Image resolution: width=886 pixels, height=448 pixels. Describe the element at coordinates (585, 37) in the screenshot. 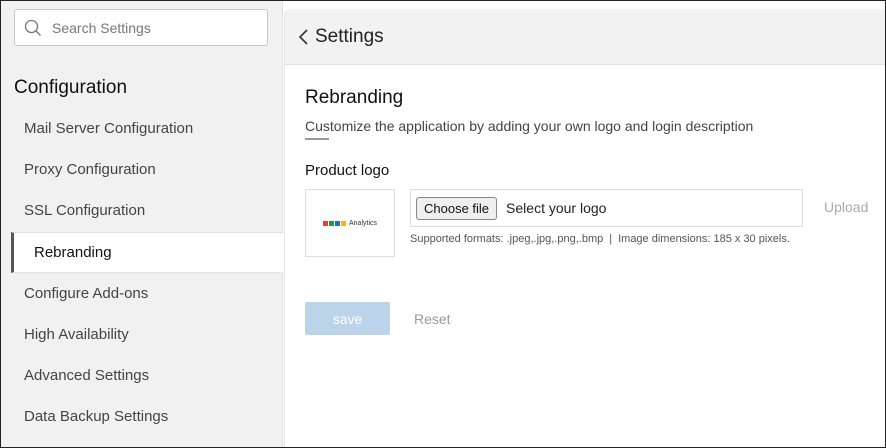

I see `page-header: Settings` at that location.